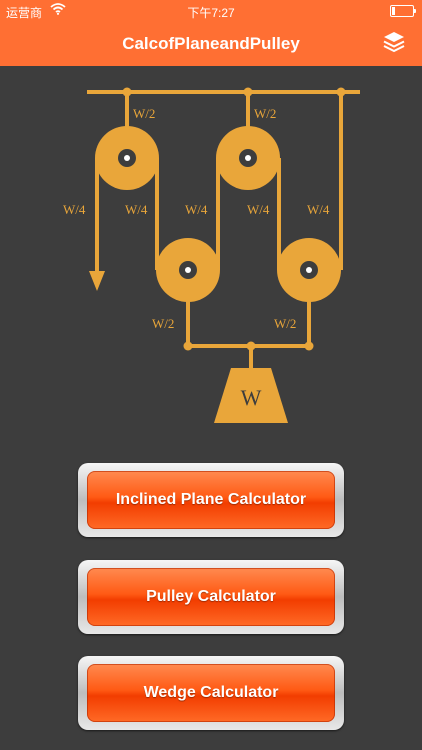  Describe the element at coordinates (74, 209) in the screenshot. I see `label-seg1: W/4` at that location.